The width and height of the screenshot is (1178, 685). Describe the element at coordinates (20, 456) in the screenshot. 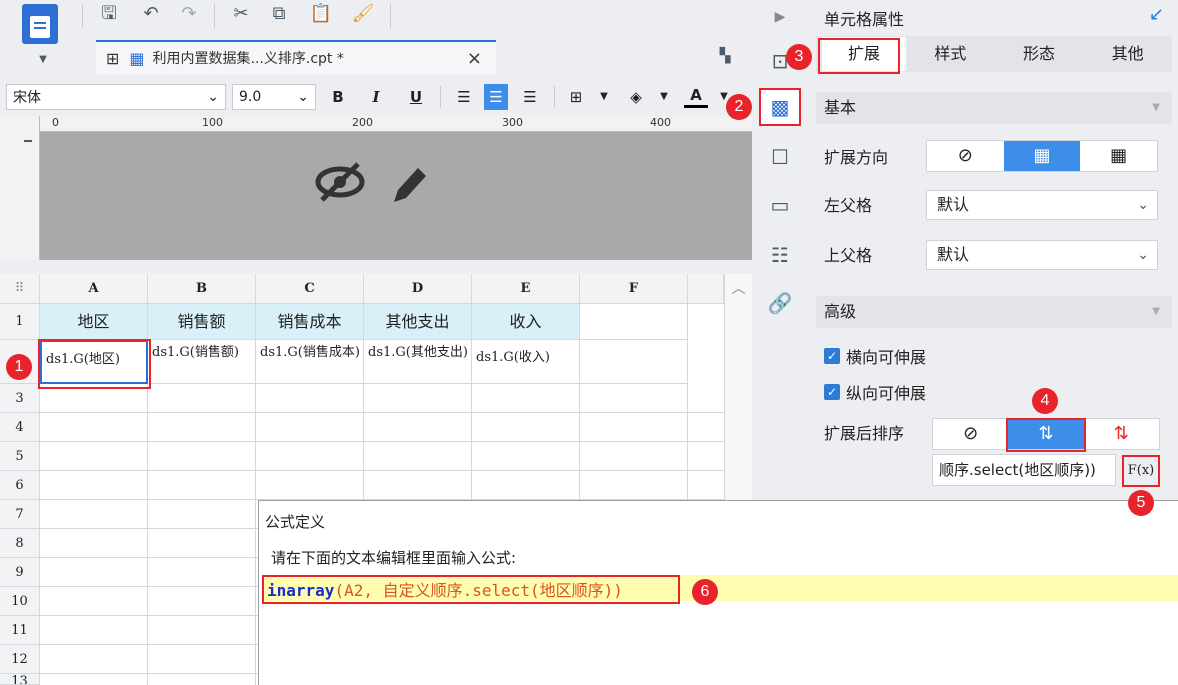

I see `row-header: 5` at that location.